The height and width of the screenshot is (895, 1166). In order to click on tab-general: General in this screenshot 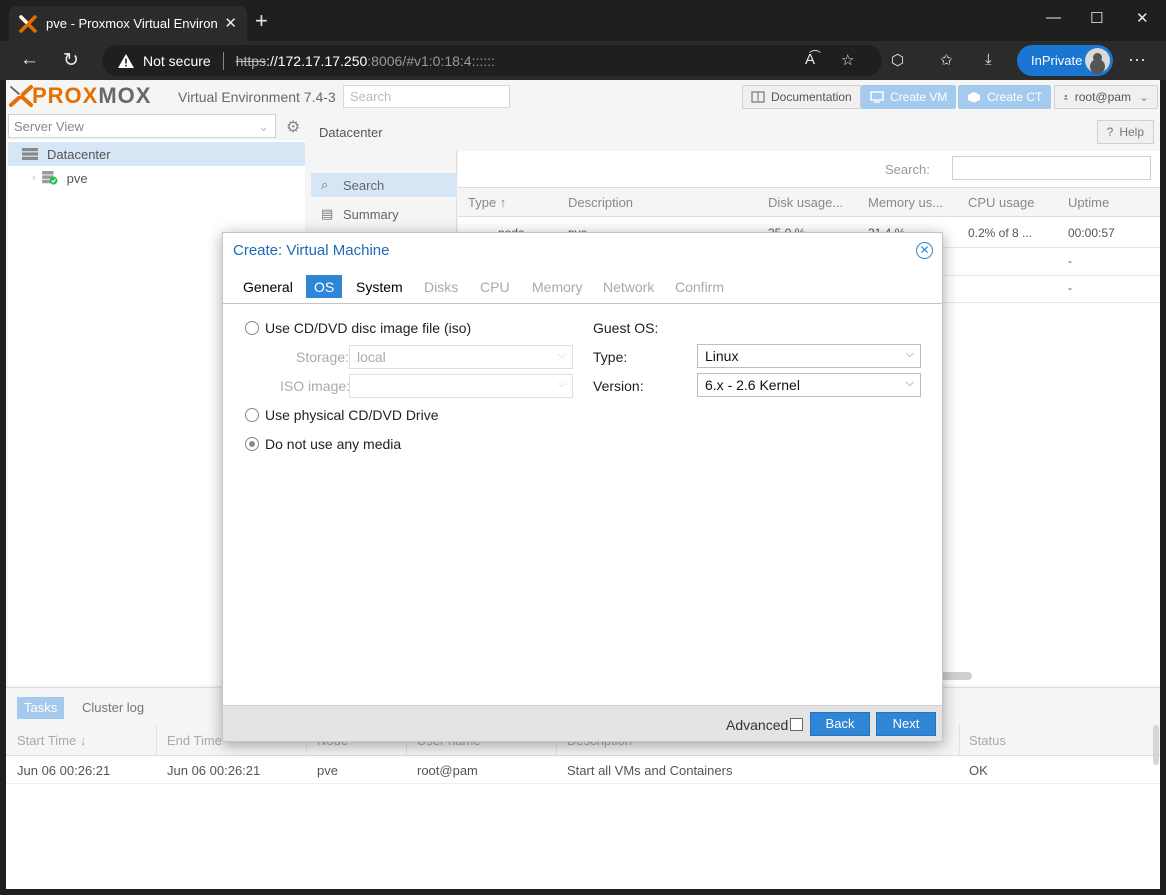, I will do `click(268, 286)`.